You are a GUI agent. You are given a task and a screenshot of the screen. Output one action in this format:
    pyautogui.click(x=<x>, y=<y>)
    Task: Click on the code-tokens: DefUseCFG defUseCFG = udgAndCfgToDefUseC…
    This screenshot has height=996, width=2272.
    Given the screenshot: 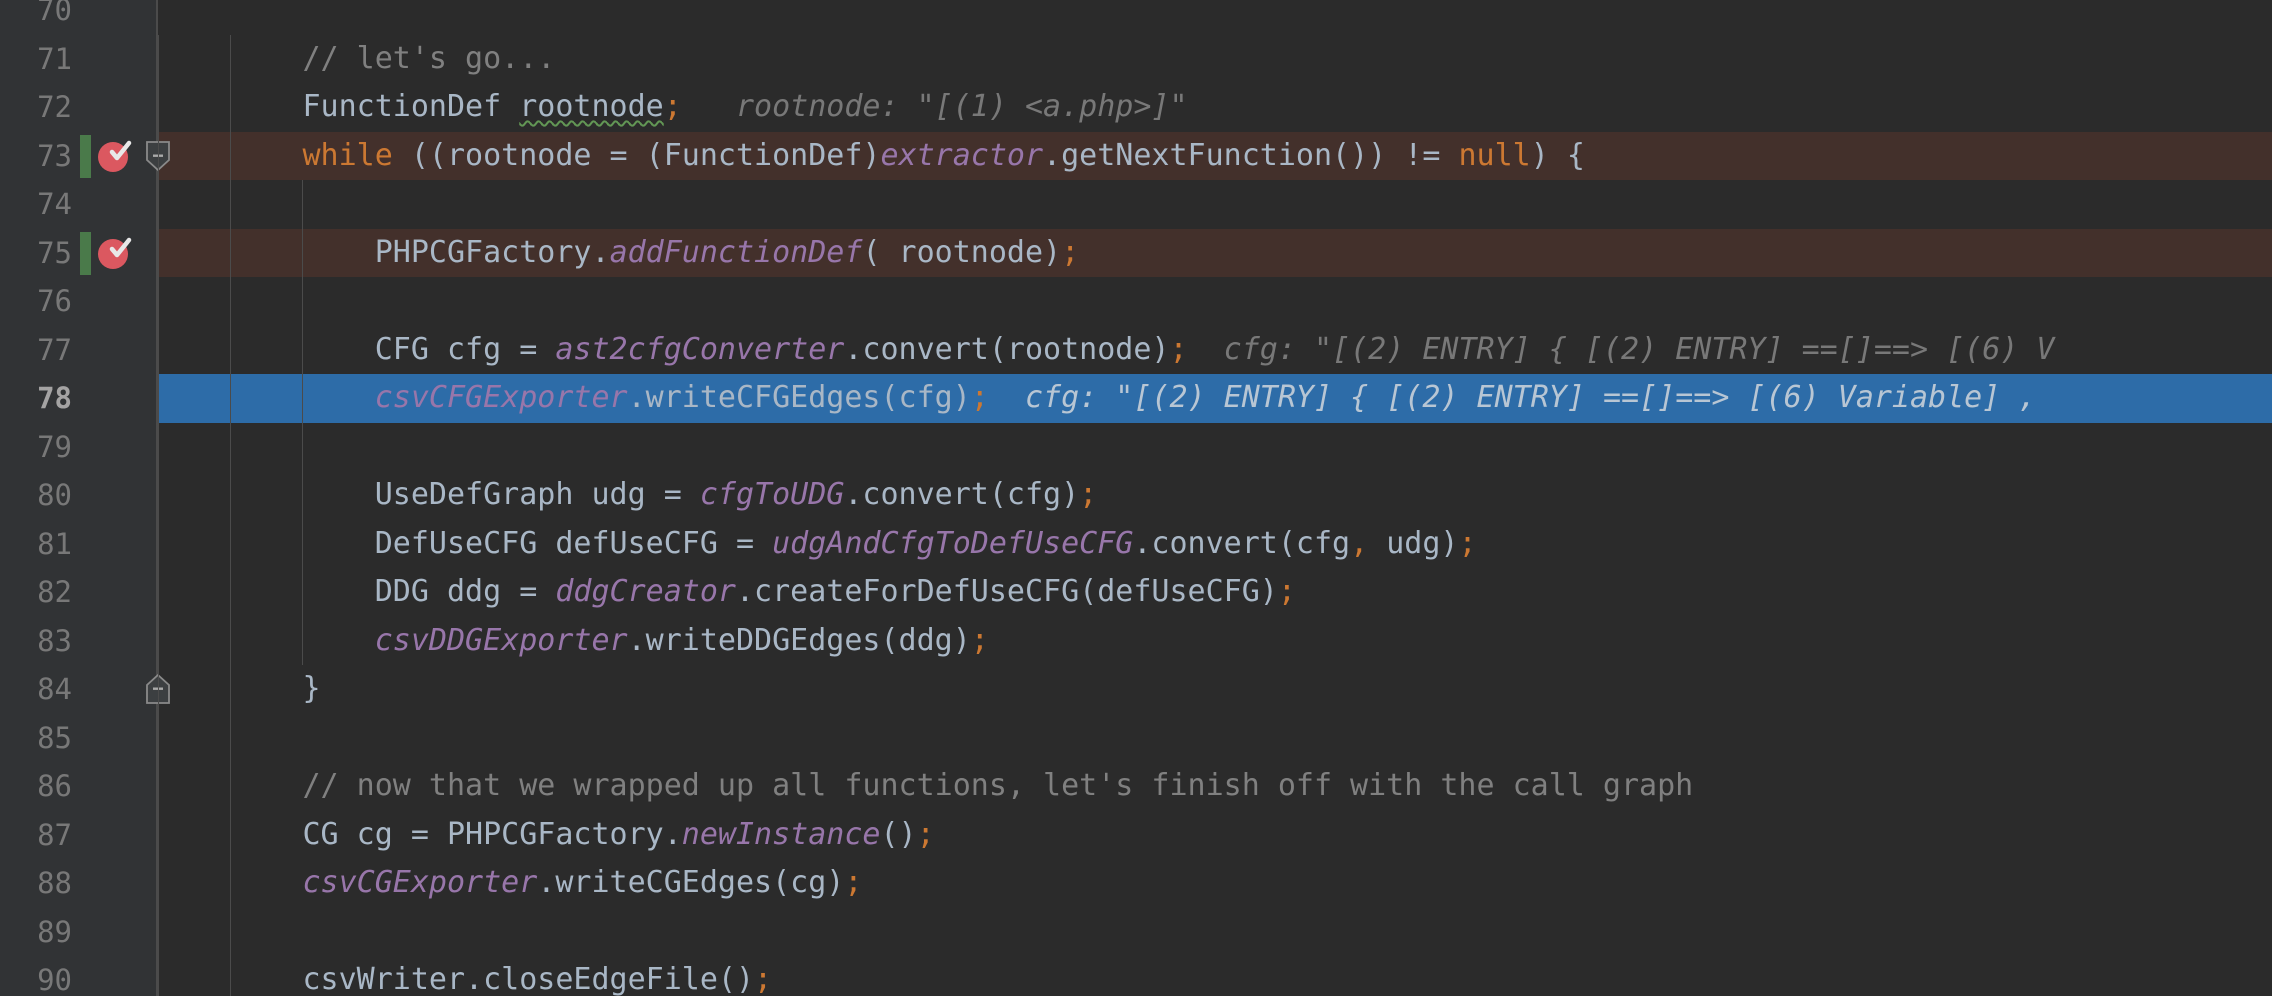 What is the action you would take?
    pyautogui.click(x=817, y=543)
    